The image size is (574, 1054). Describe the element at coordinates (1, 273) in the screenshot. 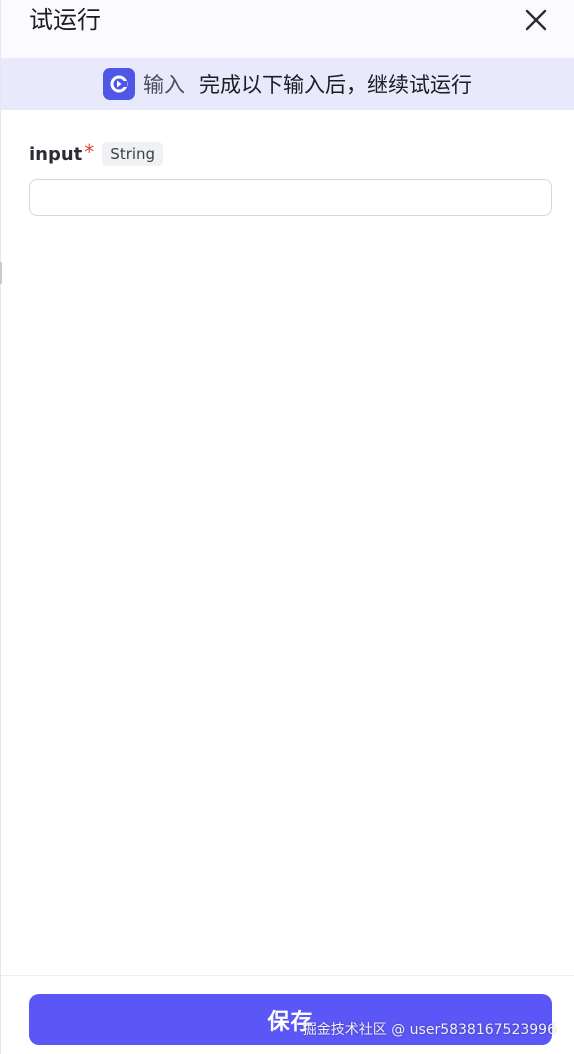

I see `panel-resize-handle` at that location.